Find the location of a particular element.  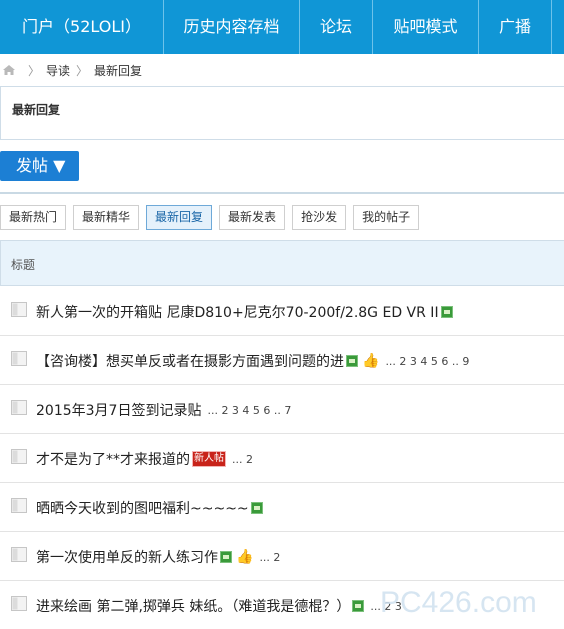

tab-latest-reply: 最新回复 is located at coordinates (179, 217).